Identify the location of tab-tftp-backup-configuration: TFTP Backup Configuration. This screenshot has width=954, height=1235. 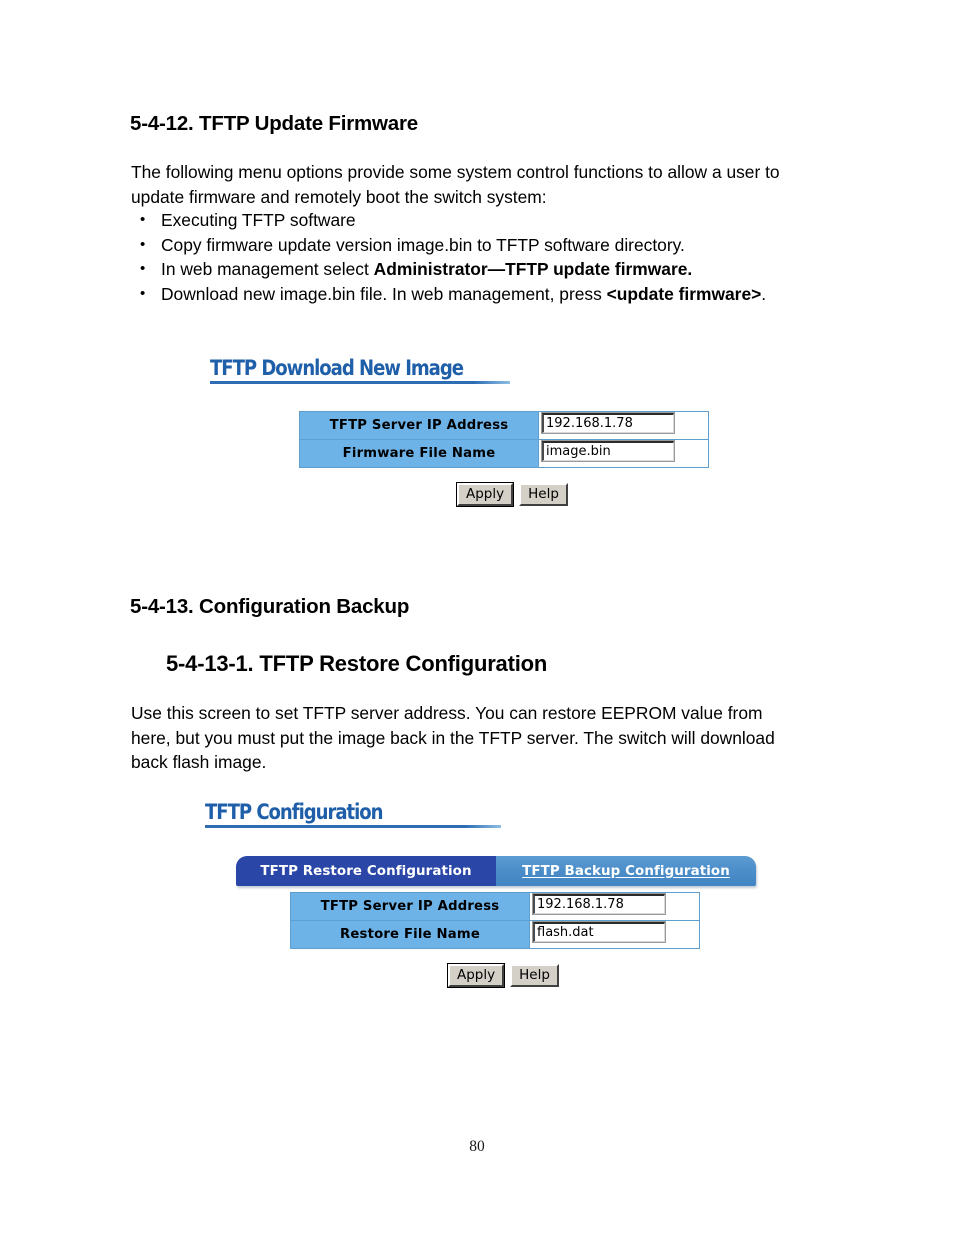
(626, 871).